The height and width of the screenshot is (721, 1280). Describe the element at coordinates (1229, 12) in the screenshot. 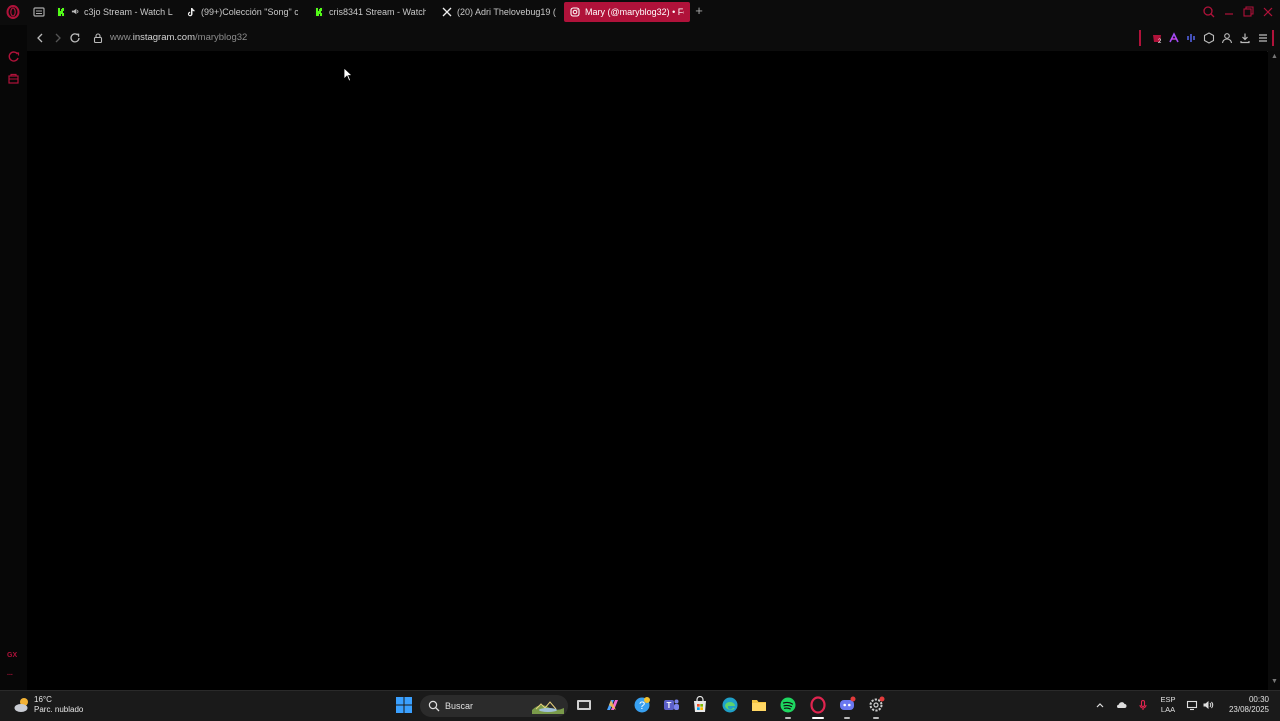

I see `minimize-icon` at that location.